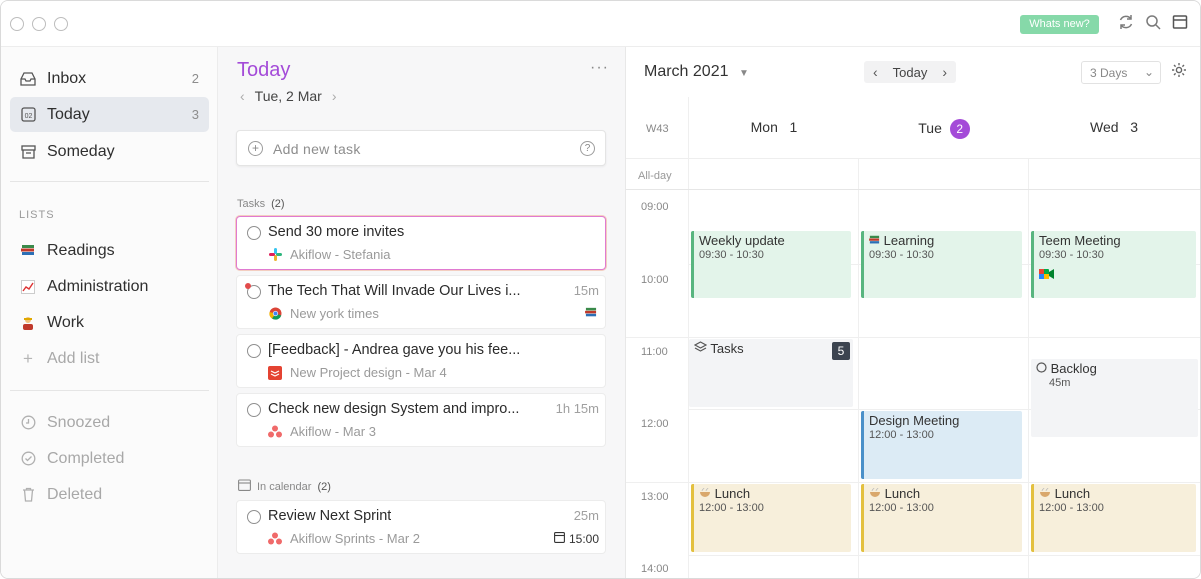 This screenshot has height=579, width=1201. Describe the element at coordinates (943, 240) in the screenshot. I see `event-title: Learning` at that location.